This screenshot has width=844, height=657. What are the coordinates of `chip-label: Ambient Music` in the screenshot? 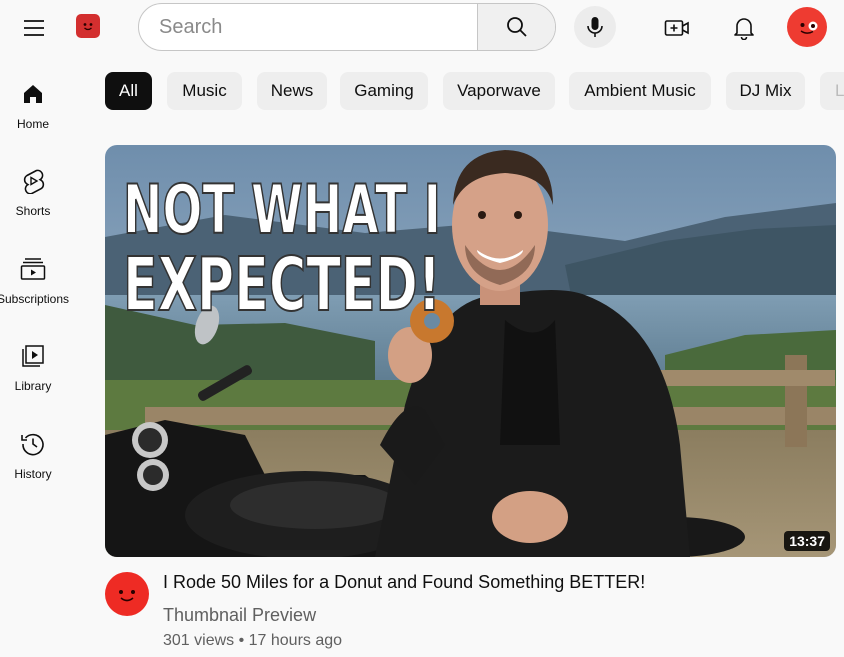 It's located at (640, 90).